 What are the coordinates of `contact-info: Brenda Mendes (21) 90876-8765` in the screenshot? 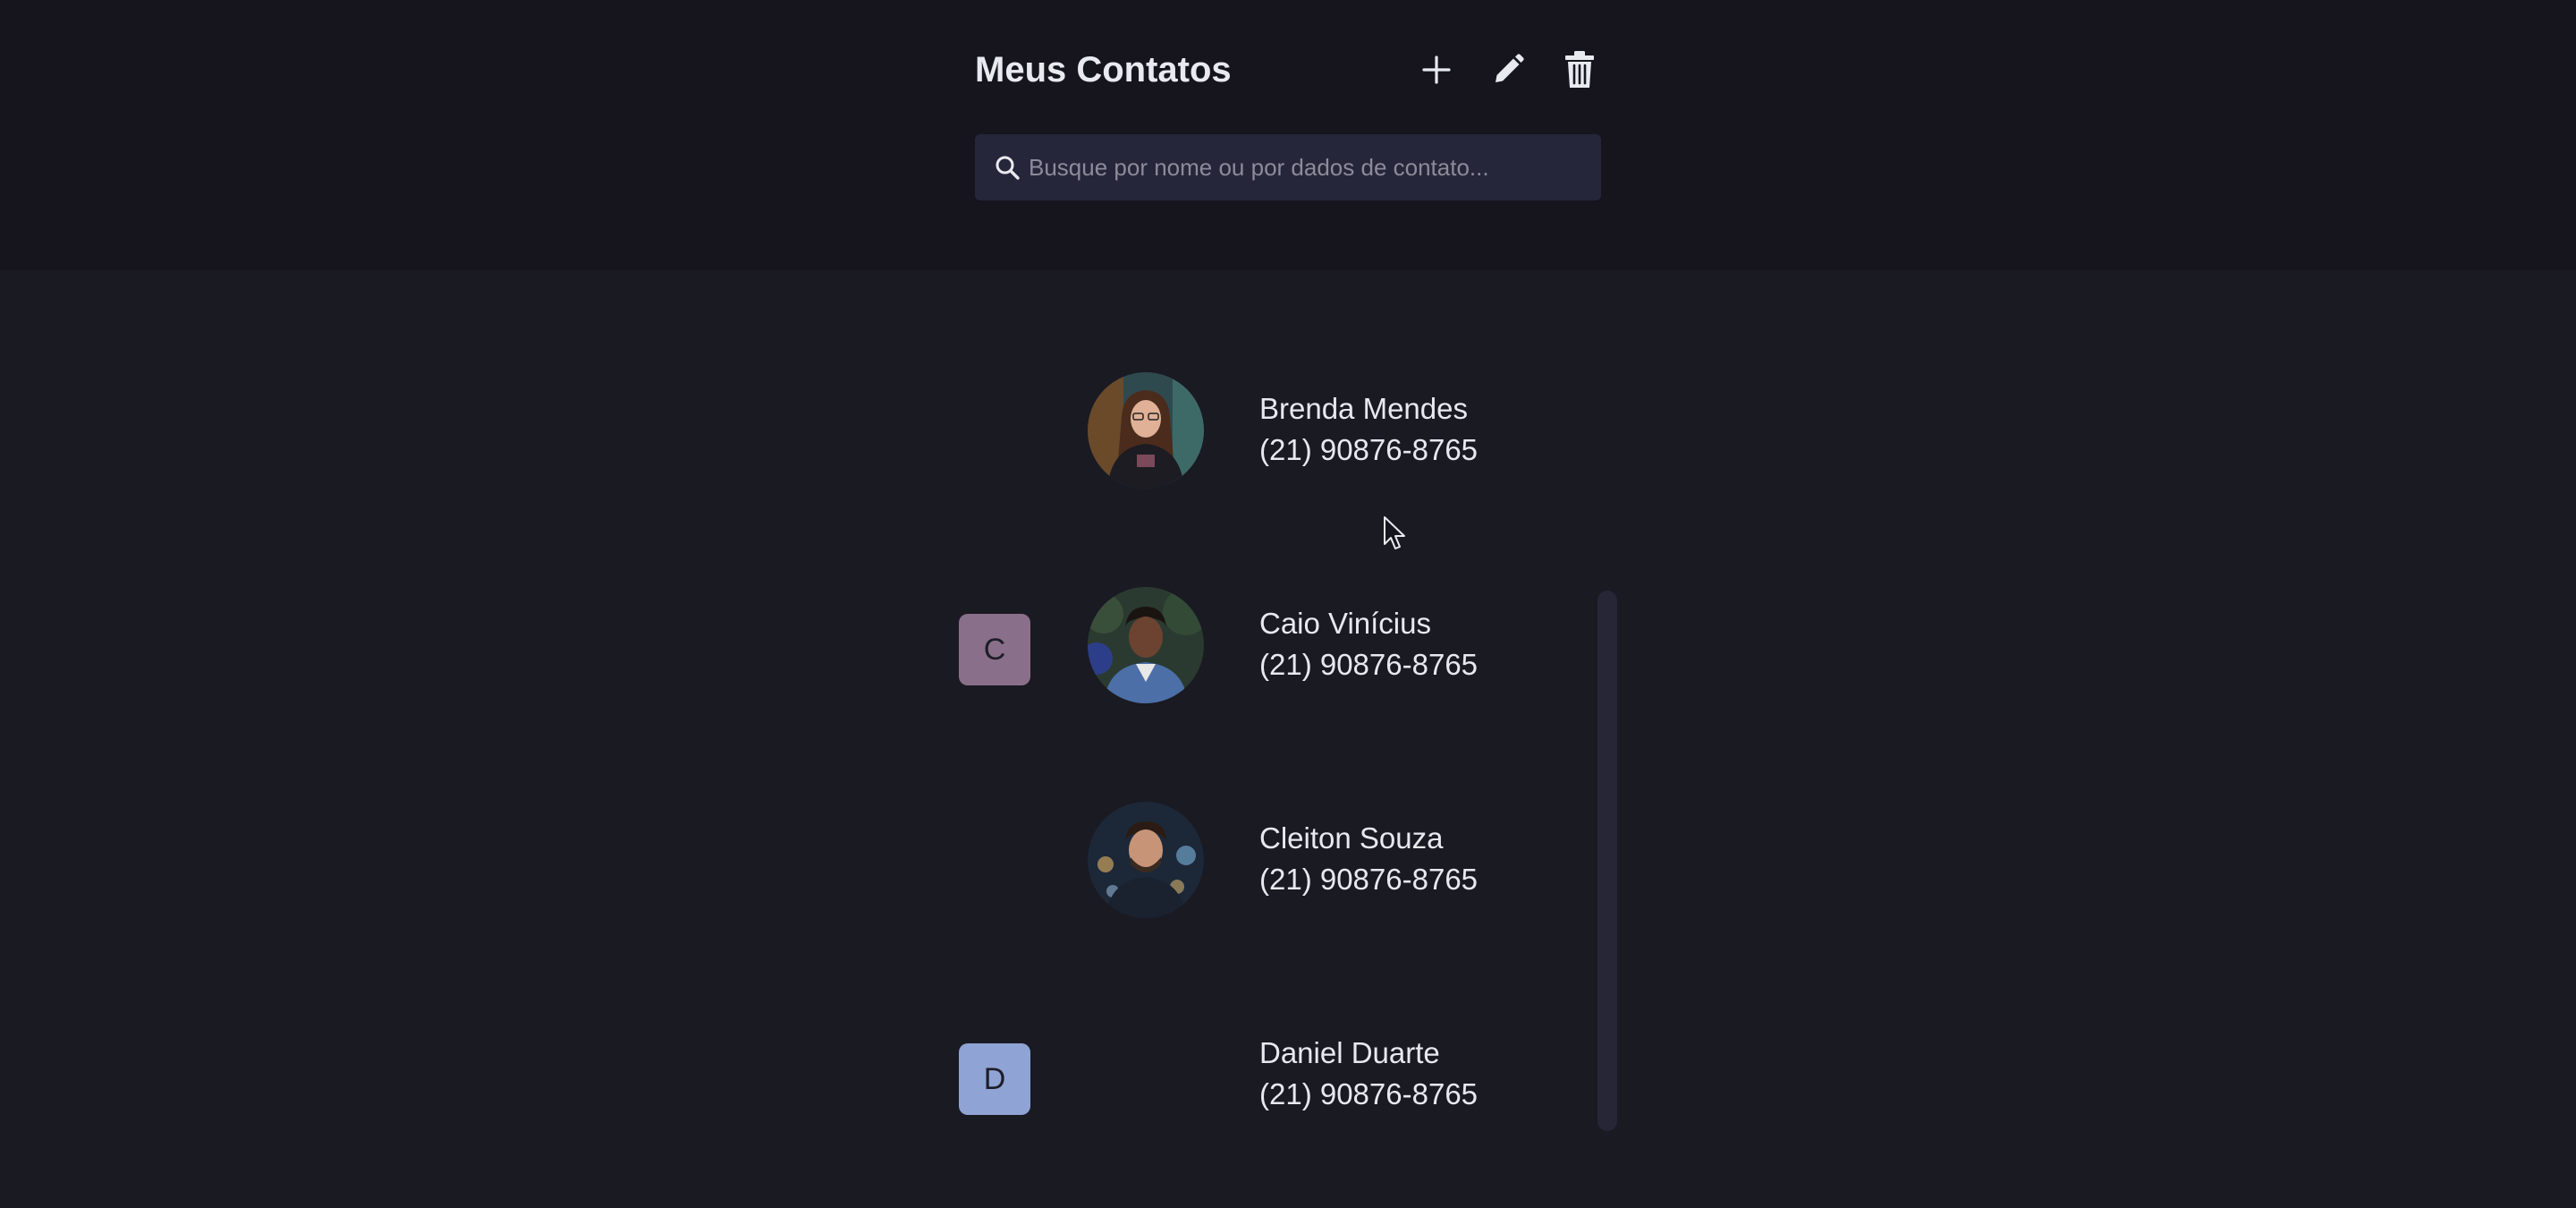 It's located at (1368, 429).